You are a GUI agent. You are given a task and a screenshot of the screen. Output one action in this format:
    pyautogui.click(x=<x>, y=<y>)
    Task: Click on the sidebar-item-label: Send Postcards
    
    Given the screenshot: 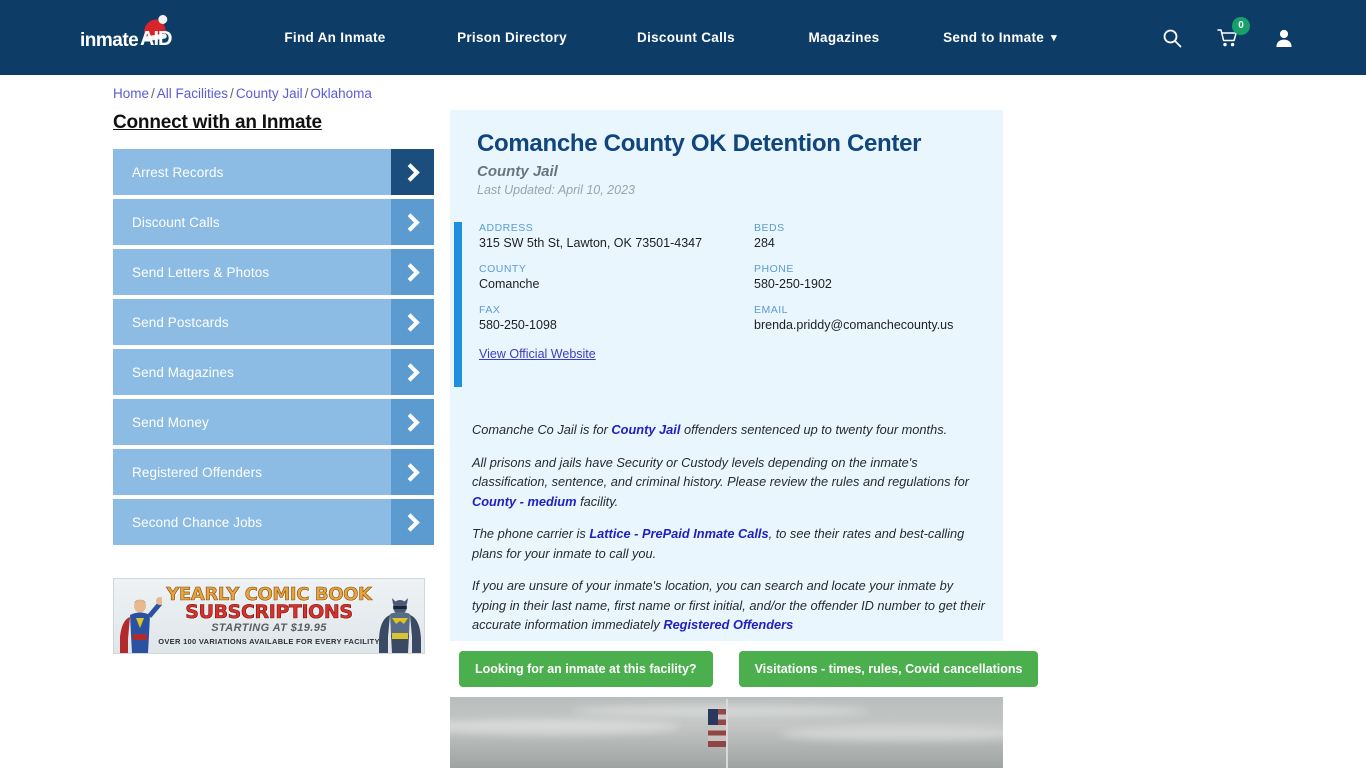 What is the action you would take?
    pyautogui.click(x=180, y=322)
    